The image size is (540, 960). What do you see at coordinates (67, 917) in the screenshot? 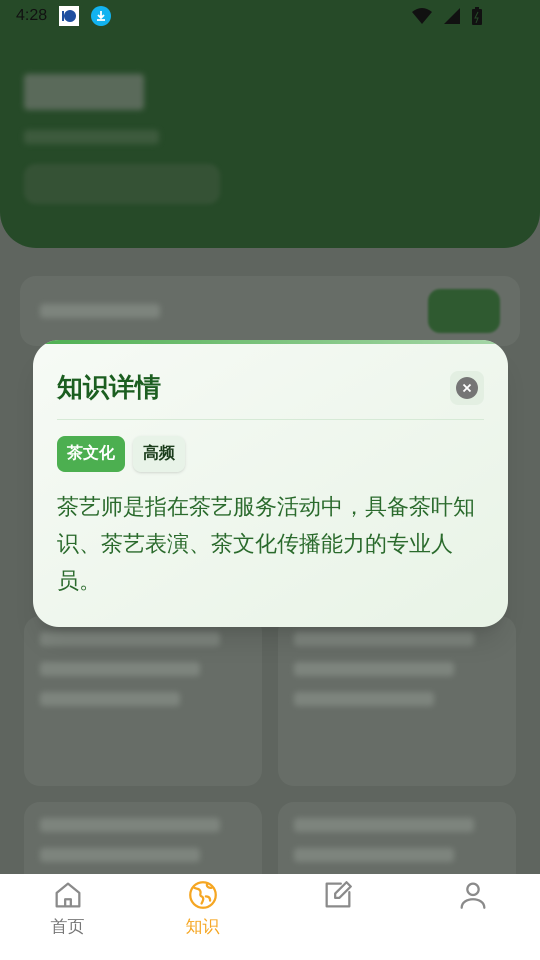
I see `nav-item: 首页` at bounding box center [67, 917].